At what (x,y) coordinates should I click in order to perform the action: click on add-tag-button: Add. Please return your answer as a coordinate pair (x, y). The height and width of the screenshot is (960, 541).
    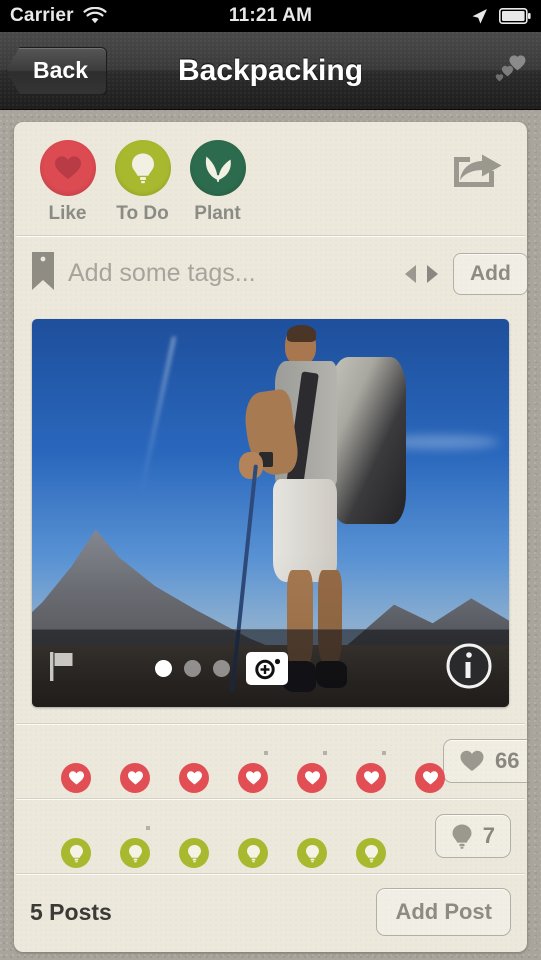
    Looking at the image, I should click on (490, 273).